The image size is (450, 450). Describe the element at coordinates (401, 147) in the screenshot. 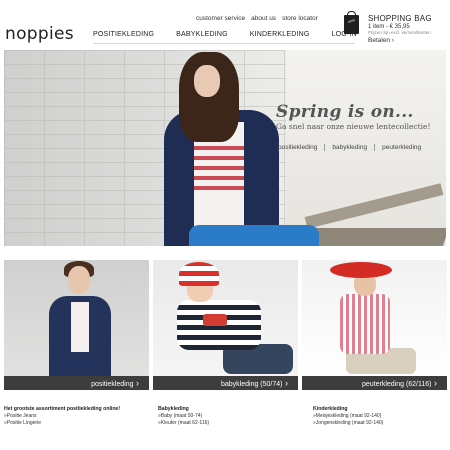

I see `hero-link-peuterkleding: peuterkleding` at that location.